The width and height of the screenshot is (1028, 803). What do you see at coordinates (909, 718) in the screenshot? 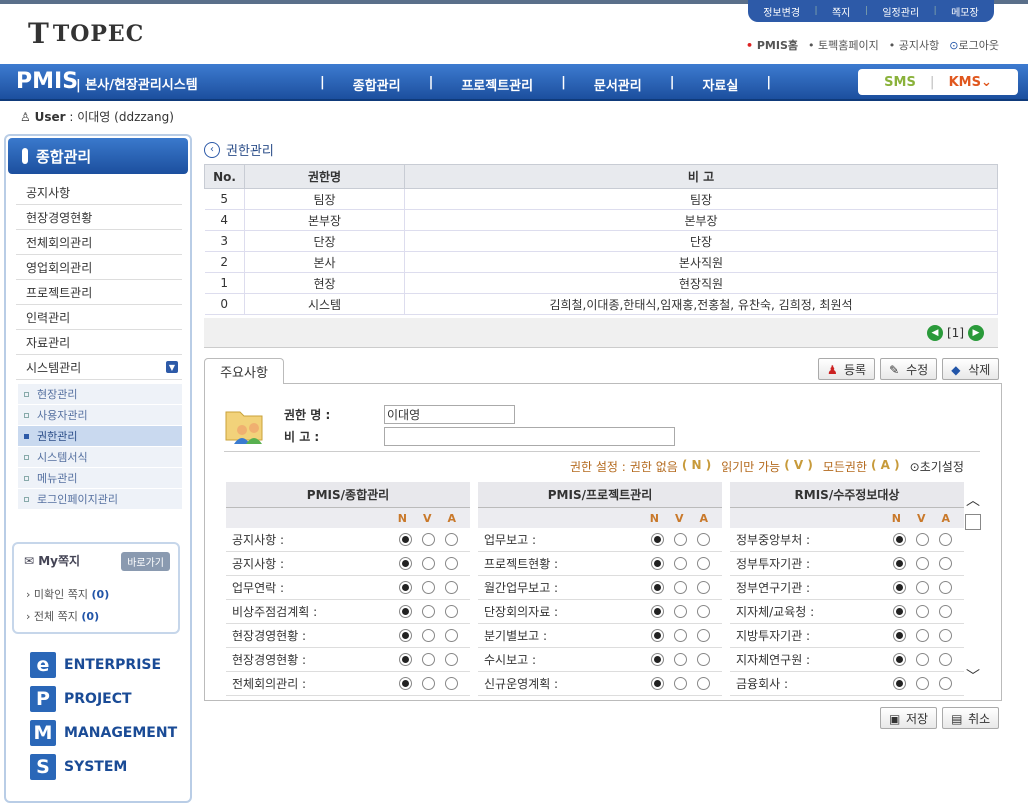
I see `save-button: ▣ 저장` at bounding box center [909, 718].